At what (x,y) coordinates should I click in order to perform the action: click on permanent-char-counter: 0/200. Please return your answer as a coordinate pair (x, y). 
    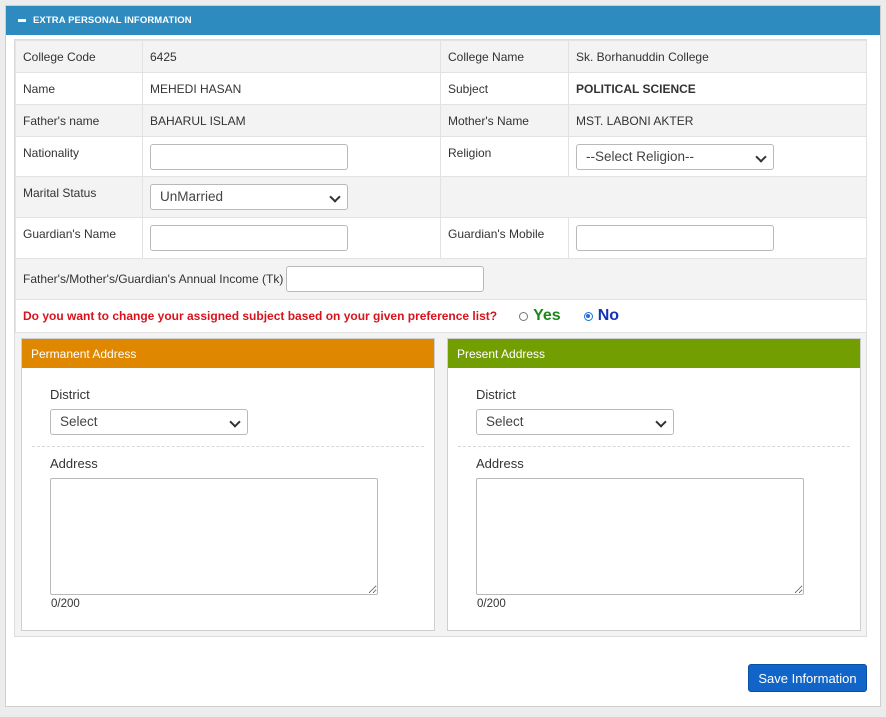
    Looking at the image, I should click on (65, 604).